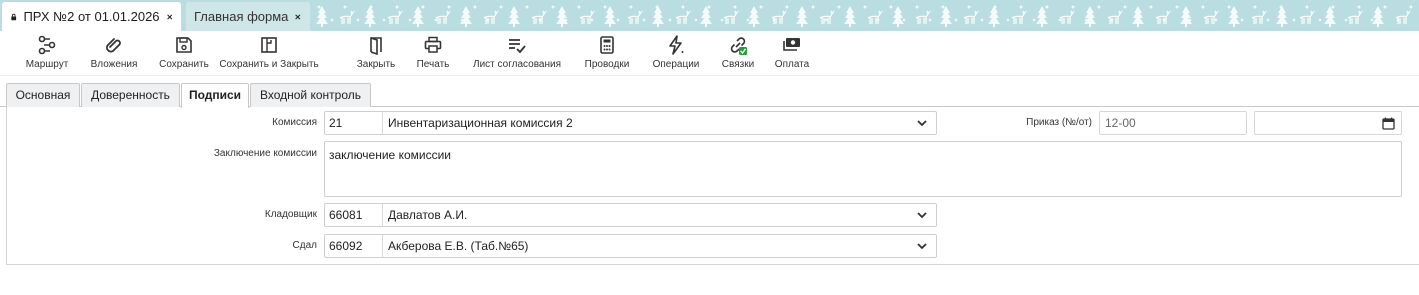 The width and height of the screenshot is (1419, 295). What do you see at coordinates (304, 245) in the screenshot?
I see `handed-over-label: Сдал` at bounding box center [304, 245].